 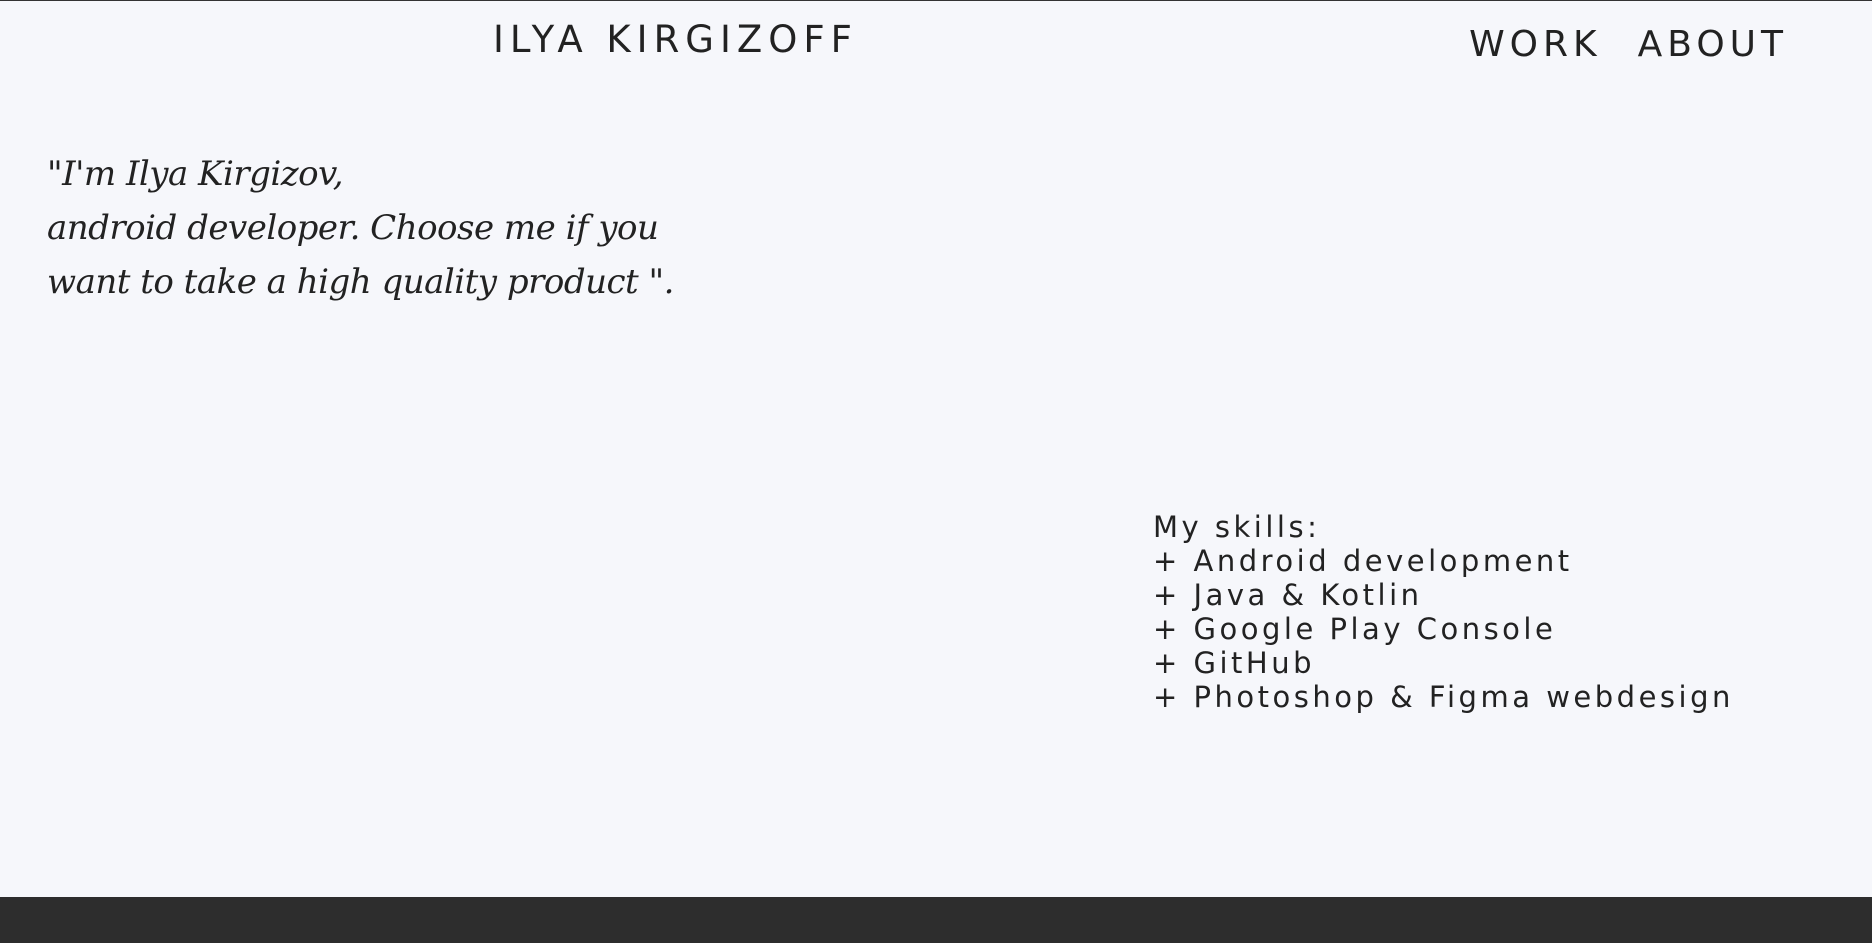 What do you see at coordinates (353, 228) in the screenshot?
I see `intro-quote-line: android developer. Choose me if you` at bounding box center [353, 228].